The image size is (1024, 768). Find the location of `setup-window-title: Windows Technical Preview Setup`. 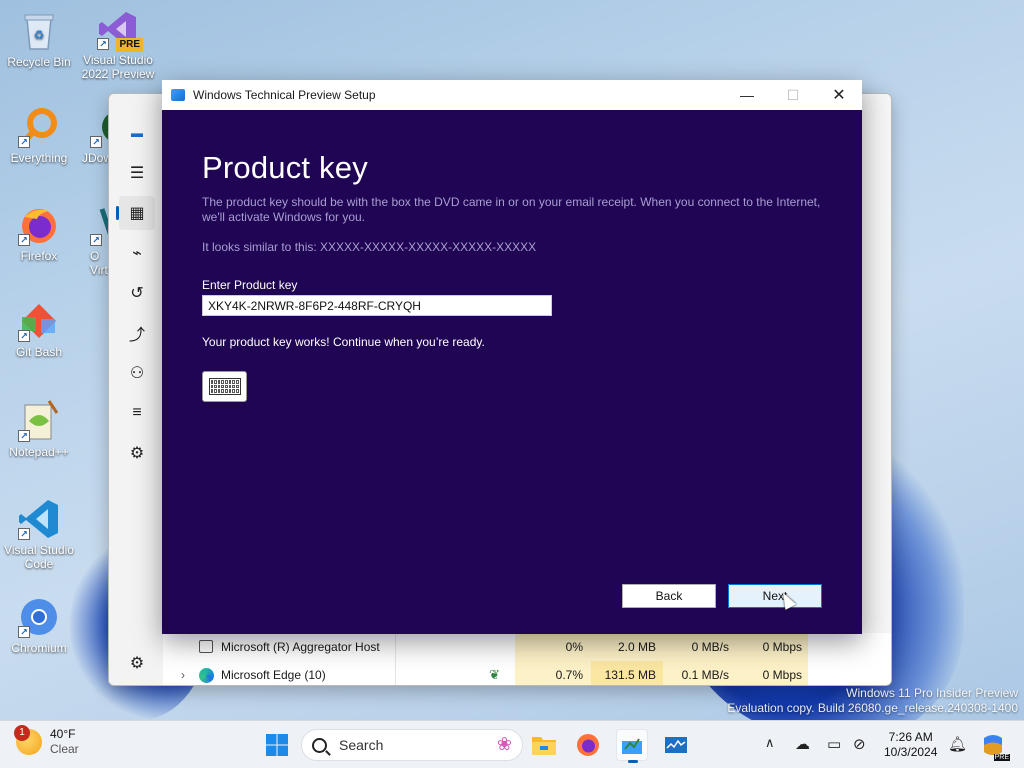

setup-window-title: Windows Technical Preview Setup is located at coordinates (284, 95).